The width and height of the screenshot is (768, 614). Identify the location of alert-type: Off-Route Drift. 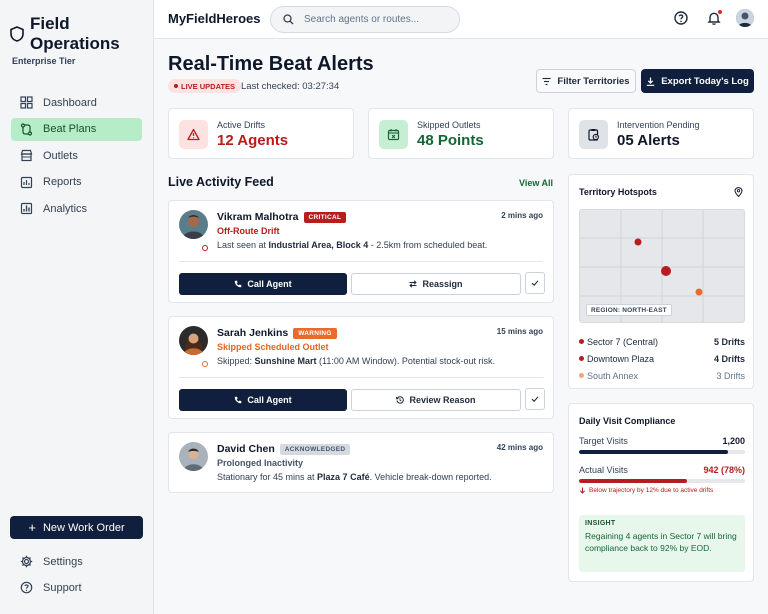
(248, 231).